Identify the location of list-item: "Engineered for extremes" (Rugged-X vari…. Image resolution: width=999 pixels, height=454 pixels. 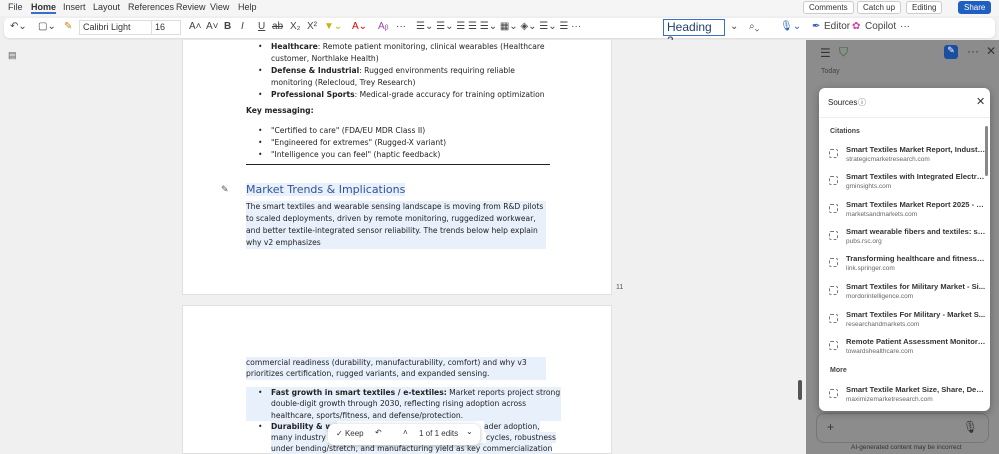
(401, 143).